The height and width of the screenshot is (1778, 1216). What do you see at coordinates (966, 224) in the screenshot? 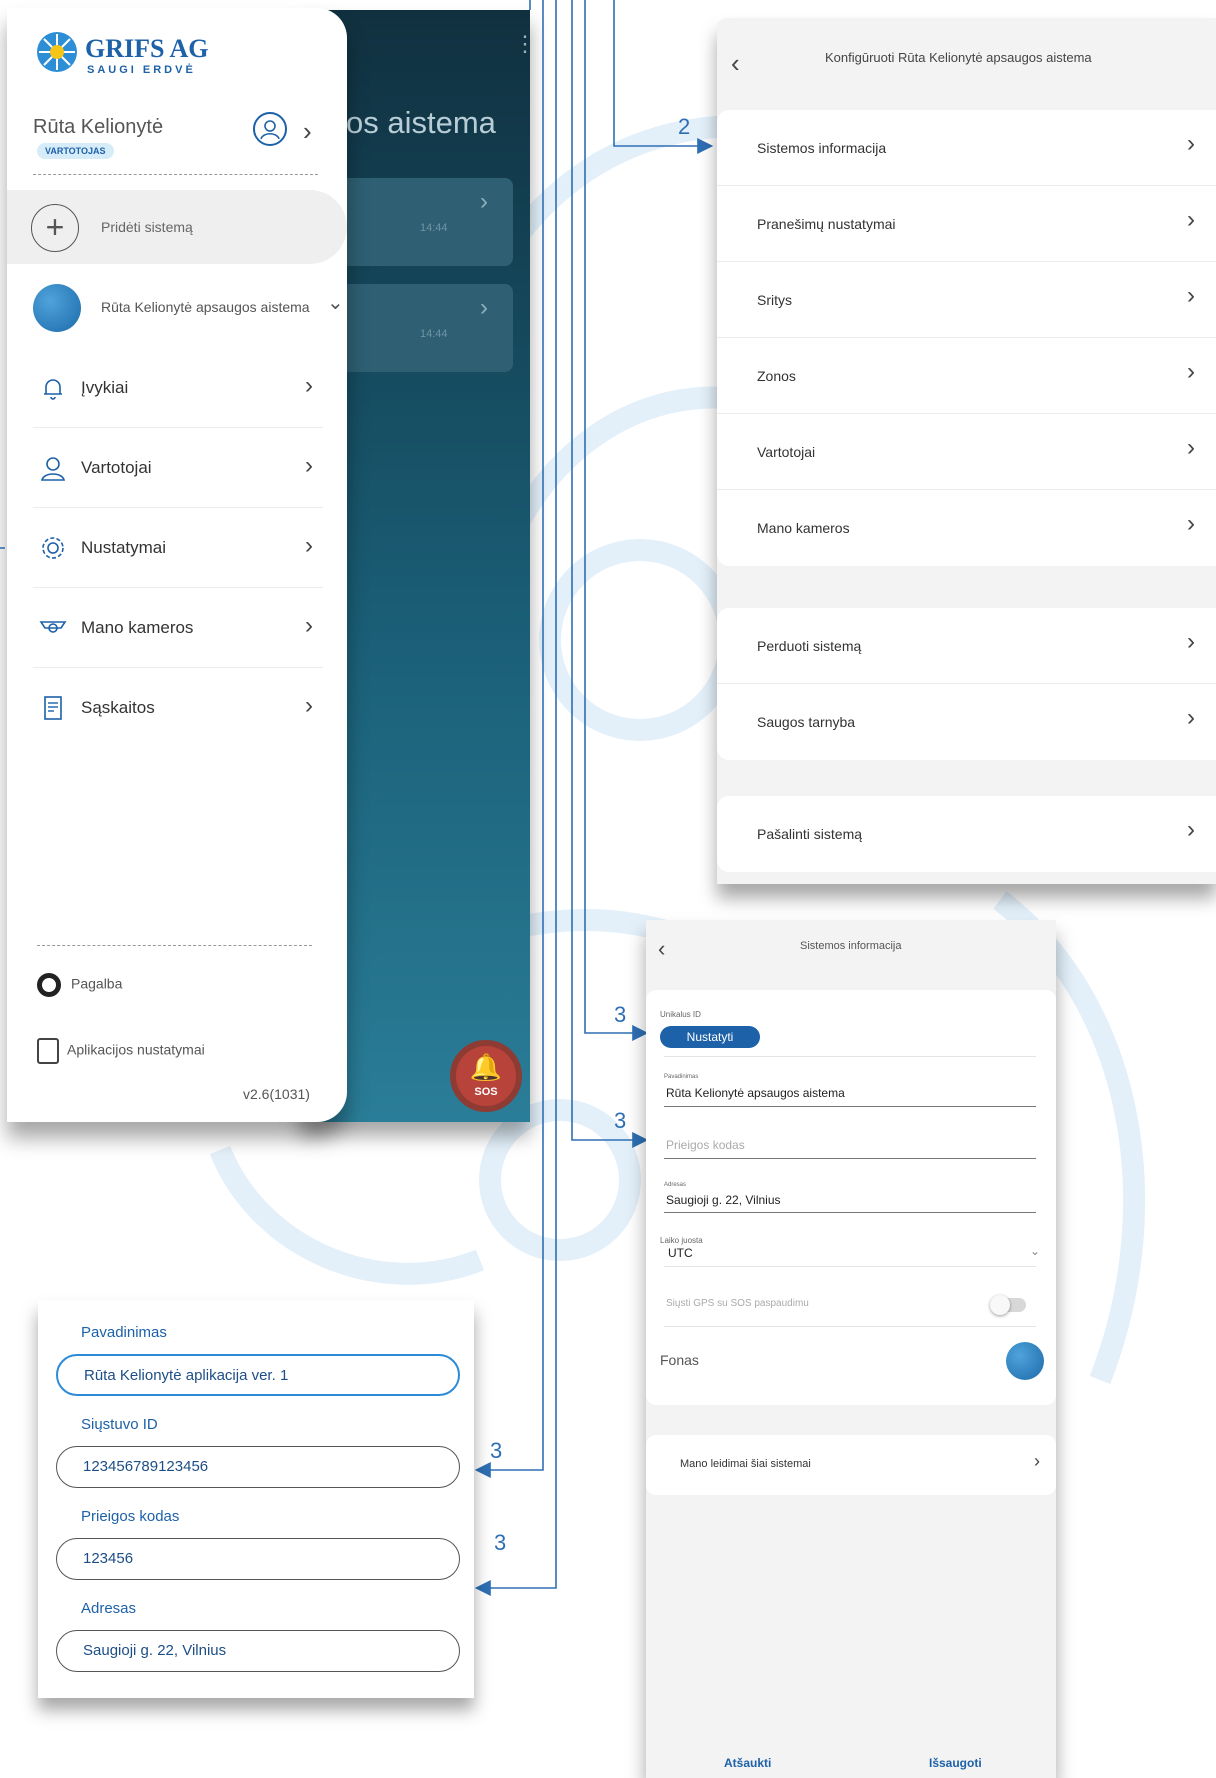
I see `menu-item-notifications: Pranešimų nustatymai ›` at bounding box center [966, 224].